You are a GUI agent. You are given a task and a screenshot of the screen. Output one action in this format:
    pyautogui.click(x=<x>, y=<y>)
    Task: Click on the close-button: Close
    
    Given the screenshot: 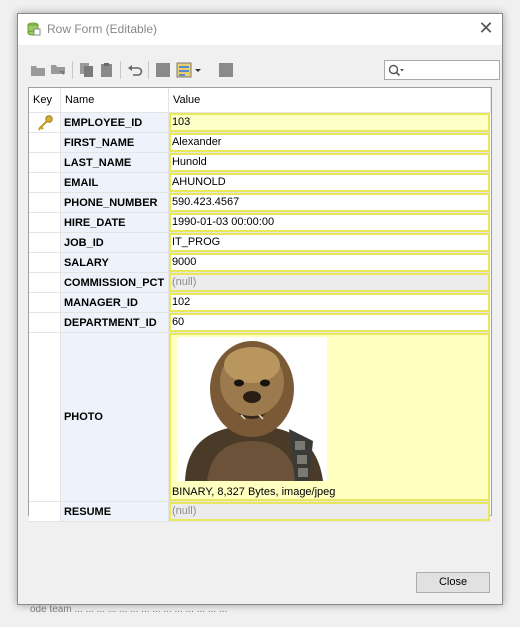 What is the action you would take?
    pyautogui.click(x=453, y=582)
    